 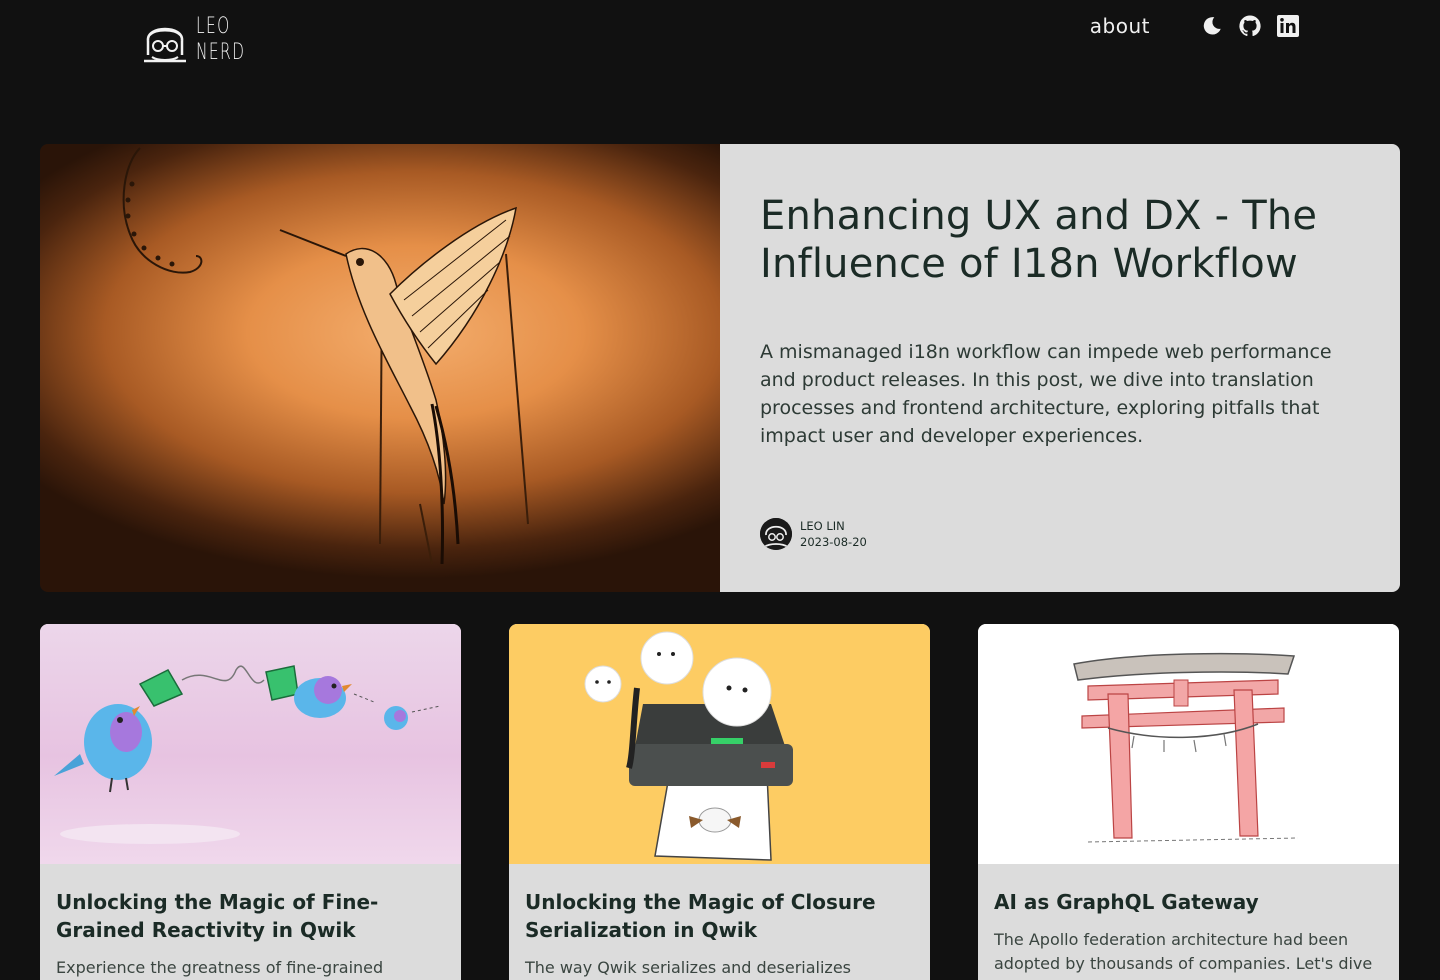 I want to click on author-meta: LEO LIN 2023-08-20, so click(x=833, y=534).